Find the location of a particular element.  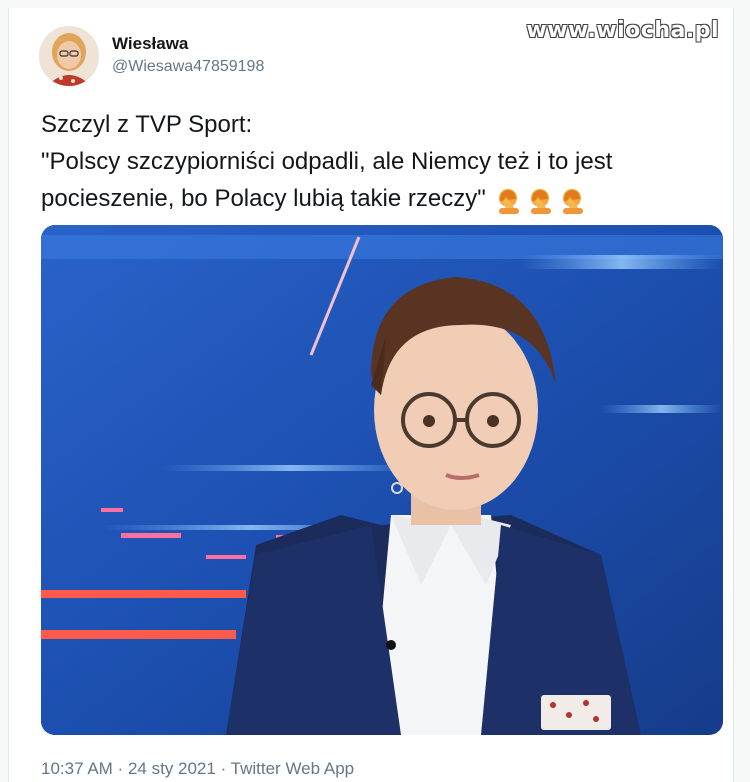

site-watermark: www.wiocha.pl is located at coordinates (622, 30).